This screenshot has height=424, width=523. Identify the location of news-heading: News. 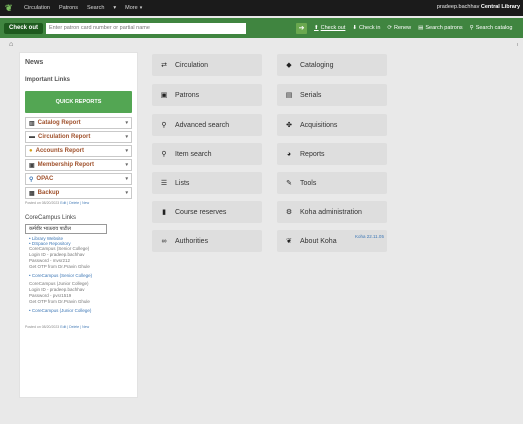
(34, 62).